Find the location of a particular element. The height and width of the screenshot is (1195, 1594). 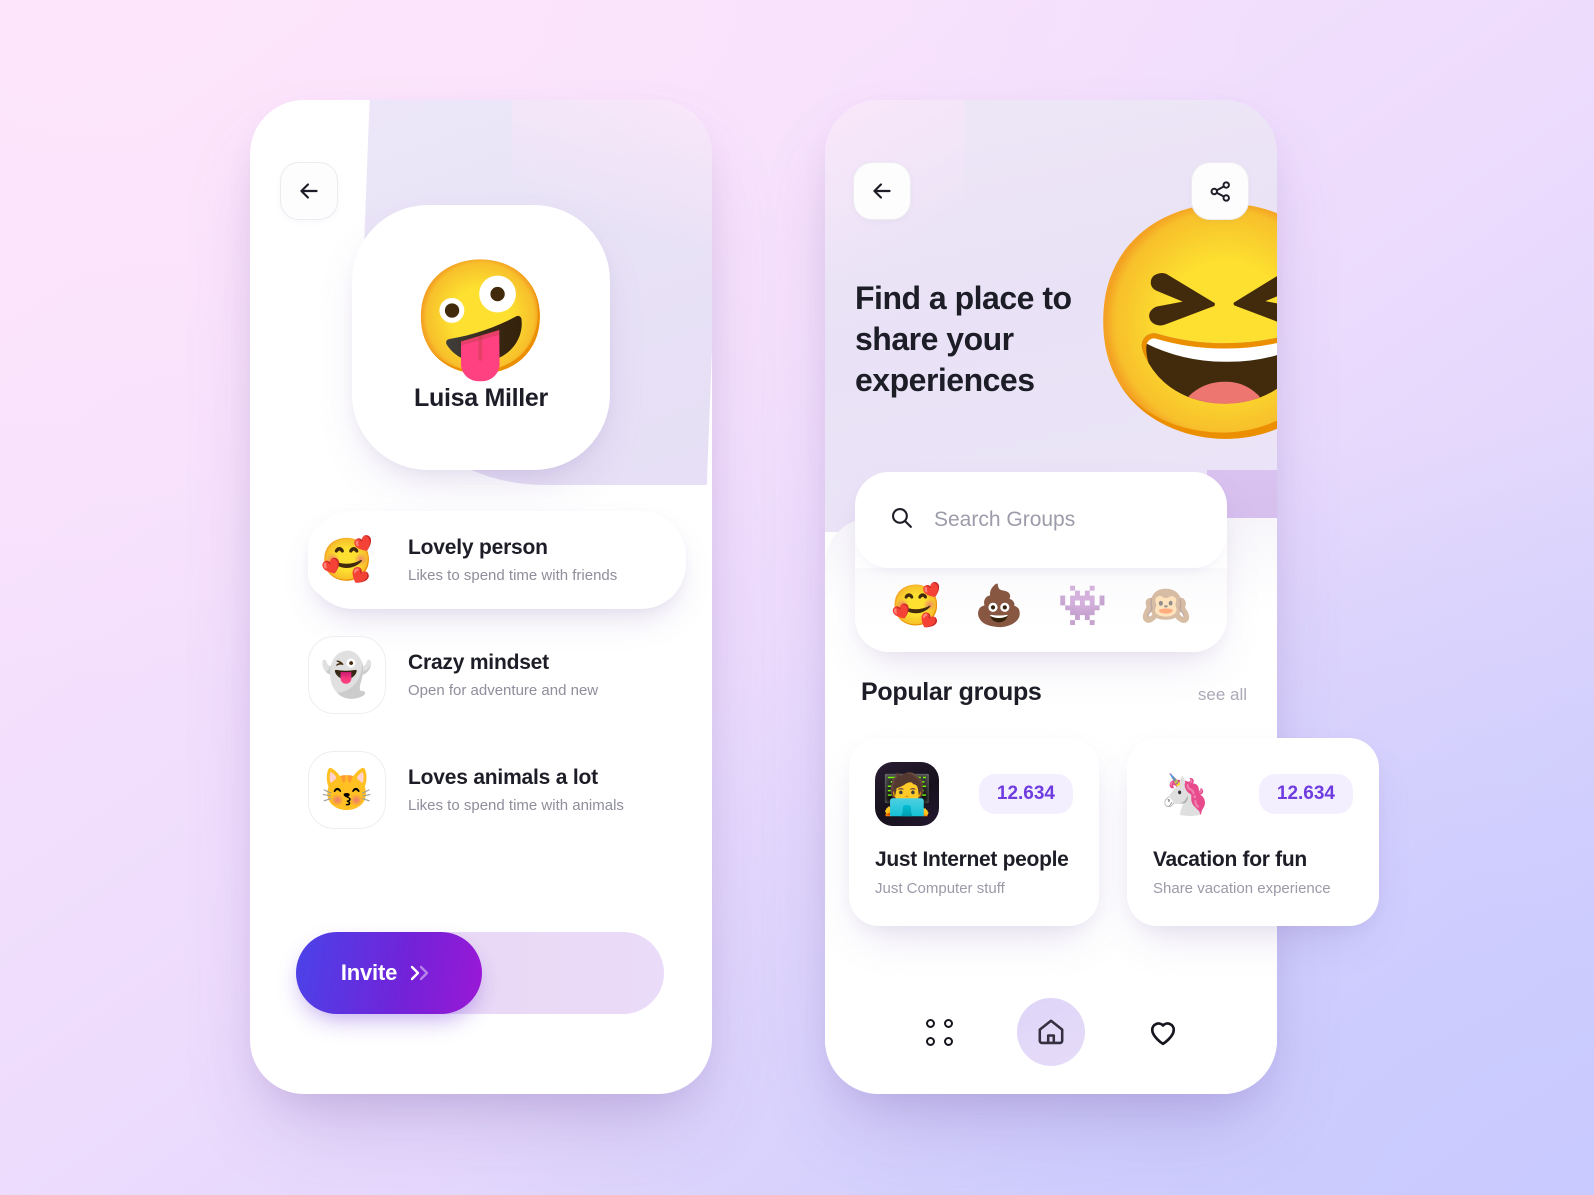

search-icon is located at coordinates (901, 520).